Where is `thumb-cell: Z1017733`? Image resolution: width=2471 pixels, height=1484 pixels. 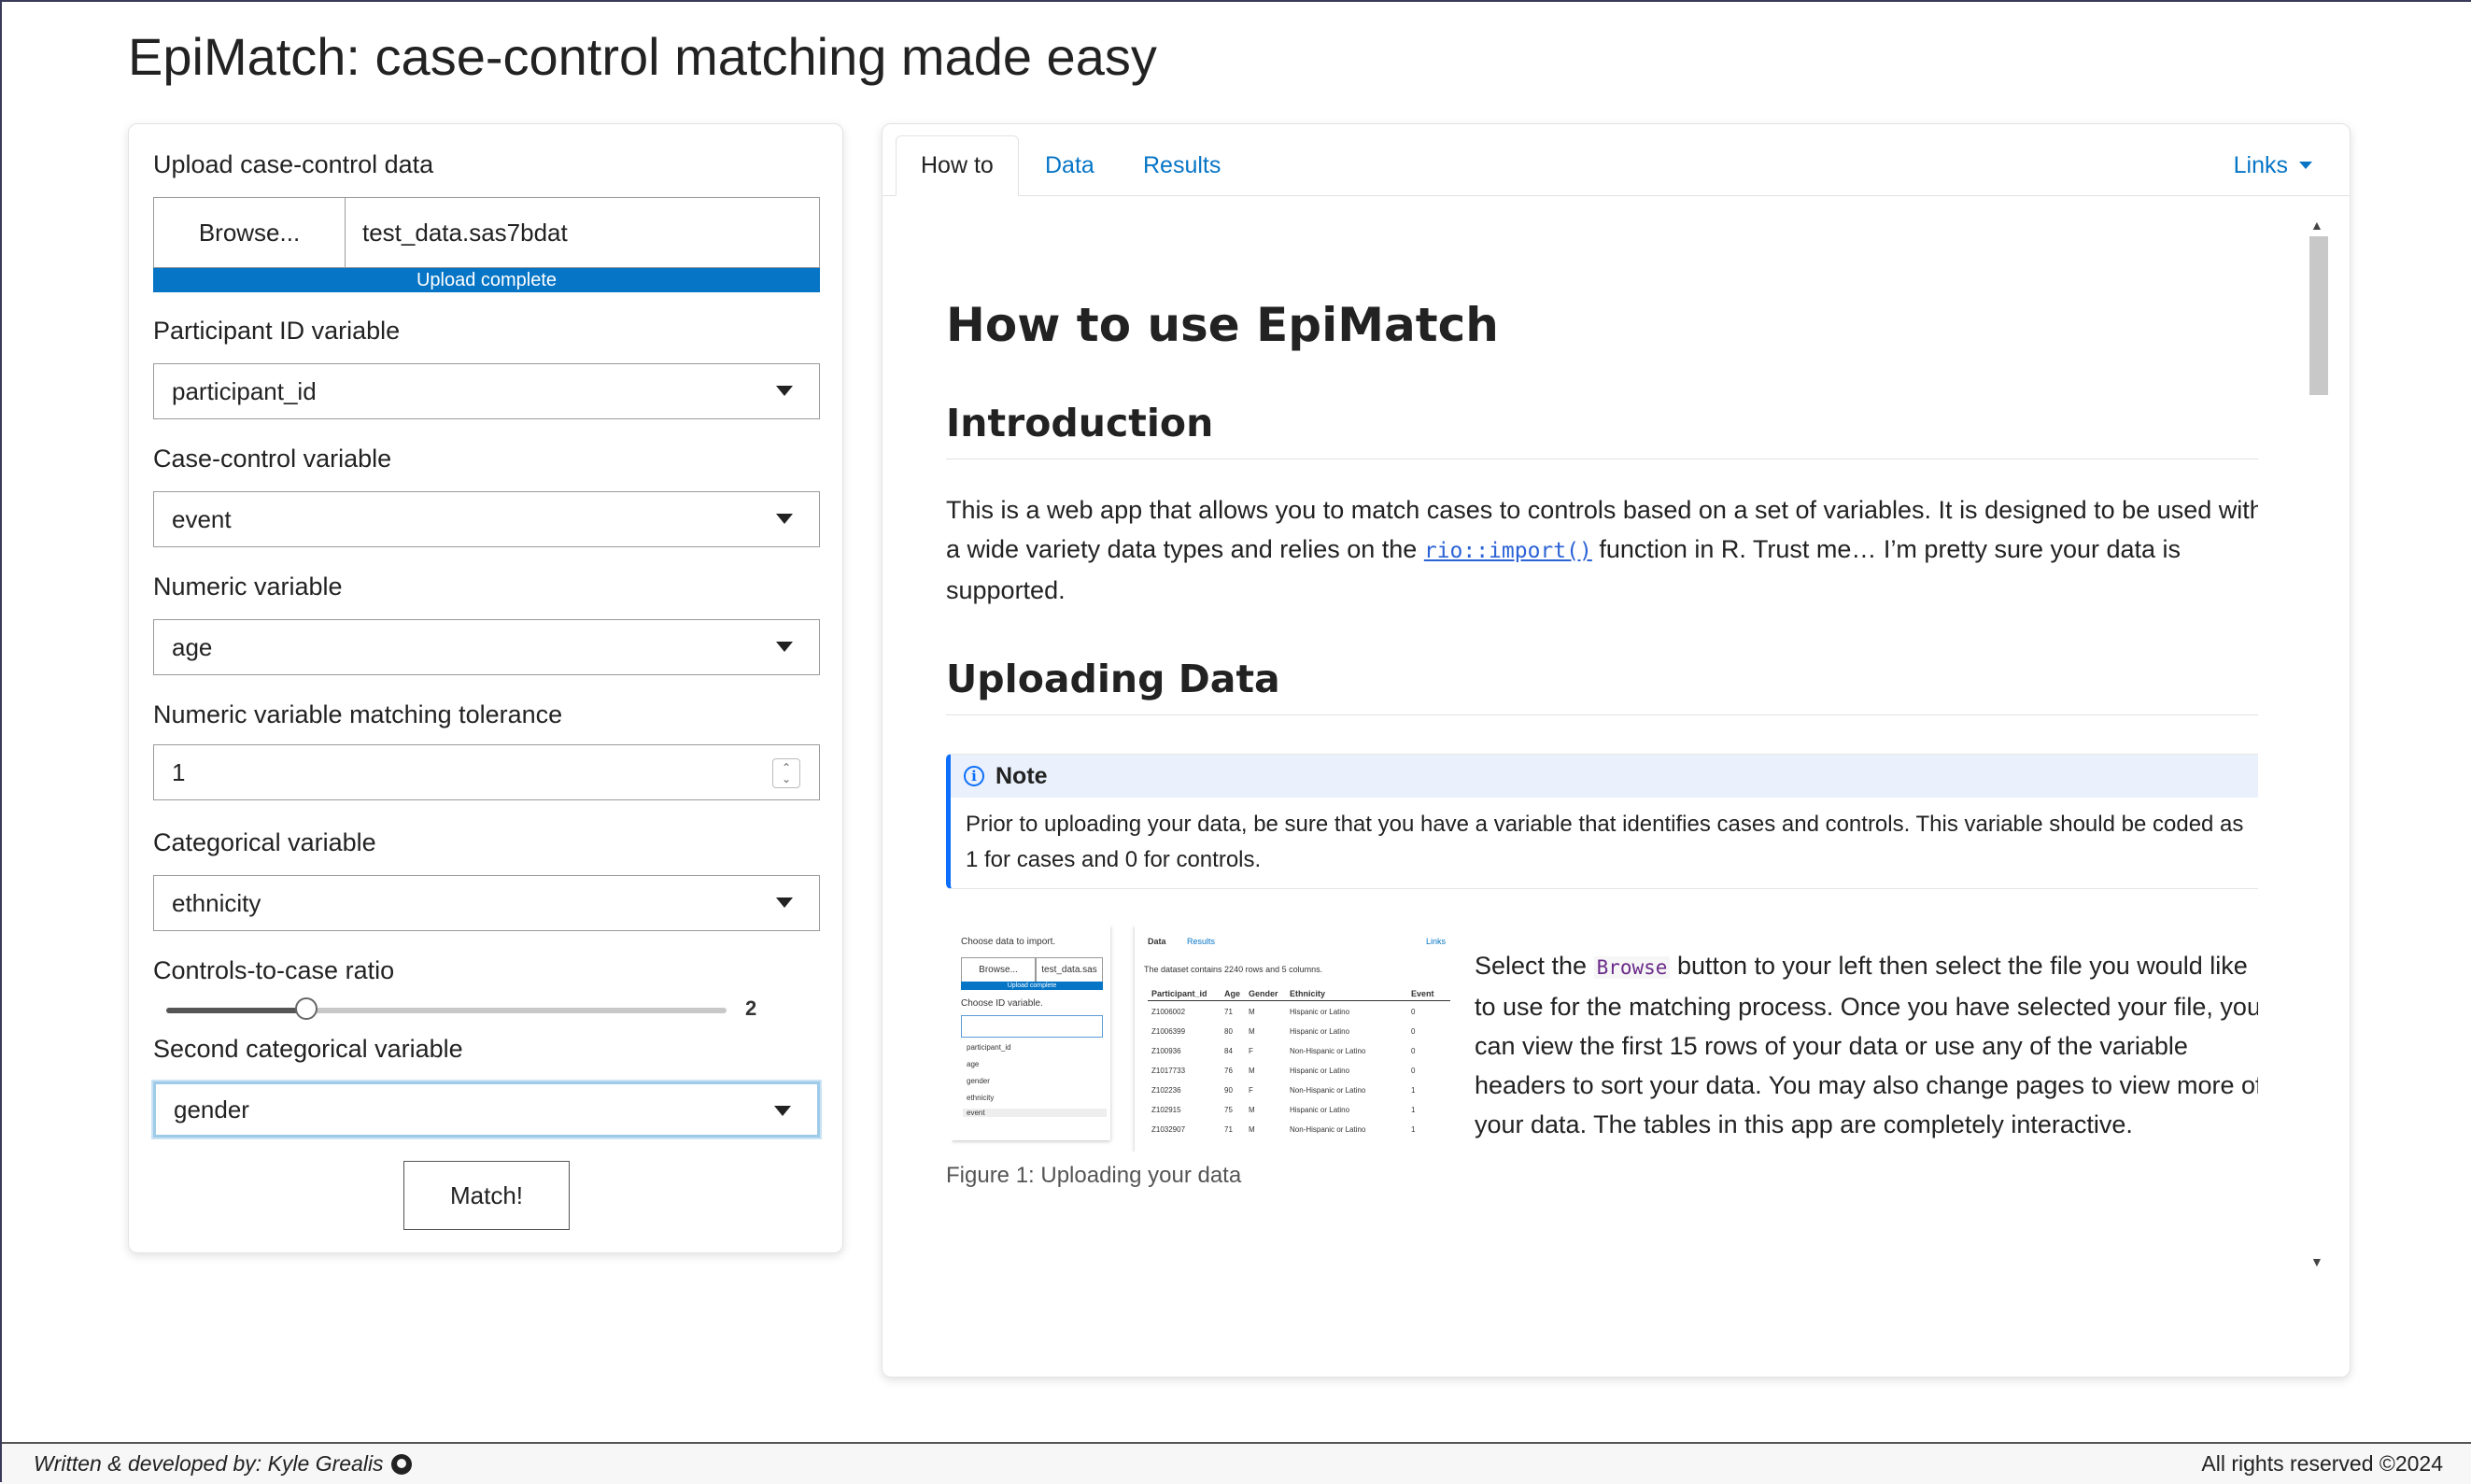
thumb-cell: Z1017733 is located at coordinates (1168, 1071).